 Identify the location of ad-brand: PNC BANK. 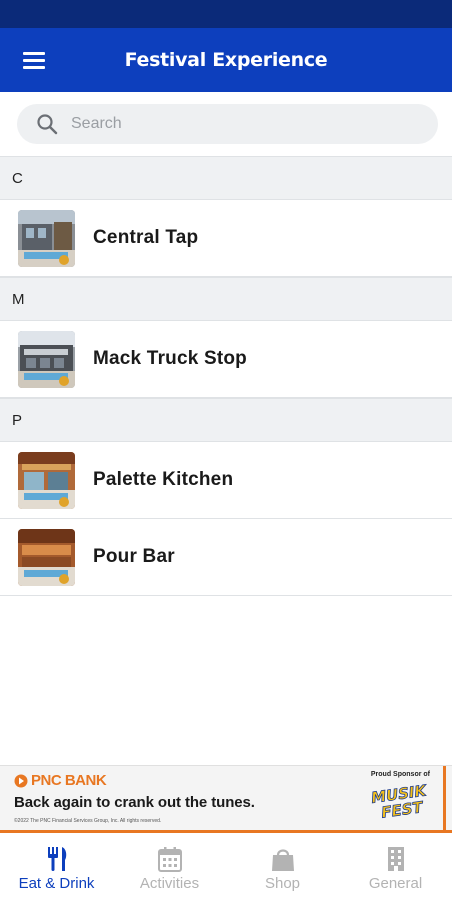
(69, 780).